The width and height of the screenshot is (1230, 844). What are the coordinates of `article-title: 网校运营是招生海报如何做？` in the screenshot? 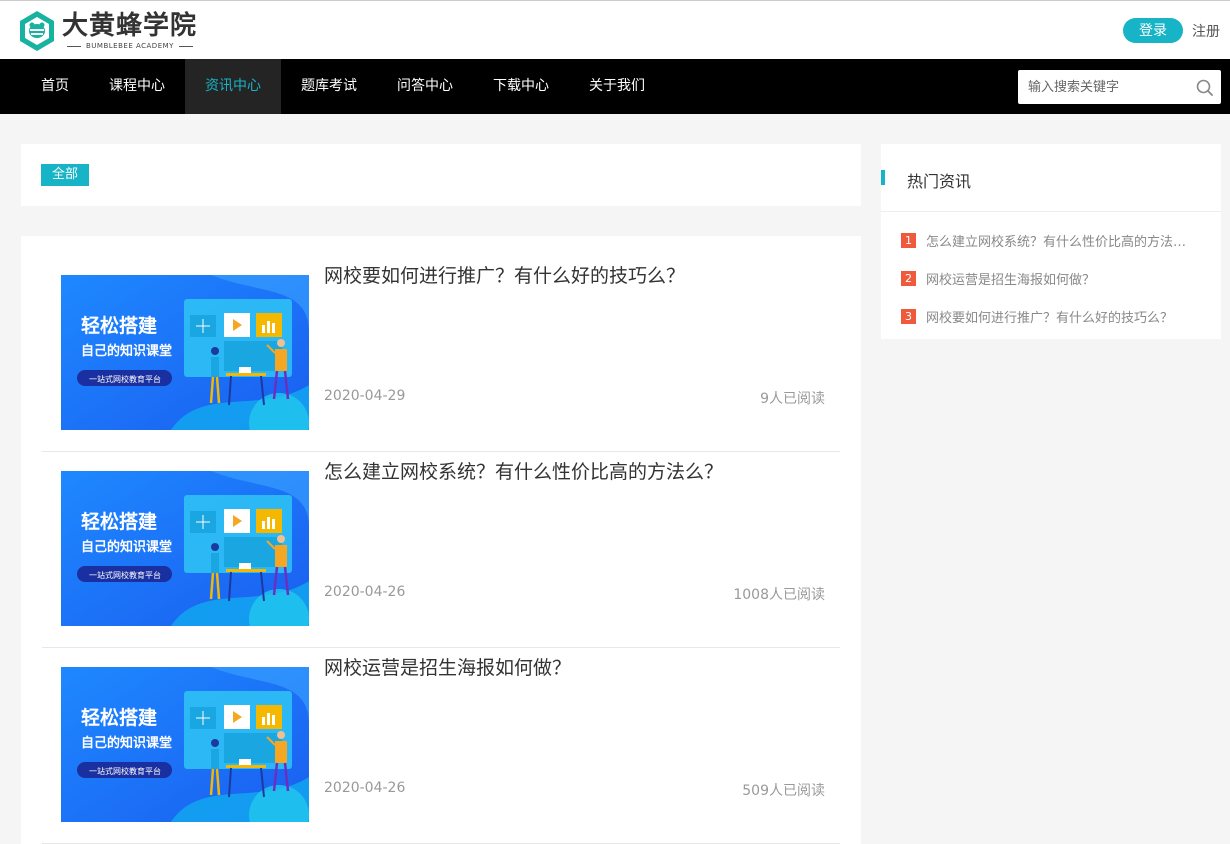 It's located at (447, 668).